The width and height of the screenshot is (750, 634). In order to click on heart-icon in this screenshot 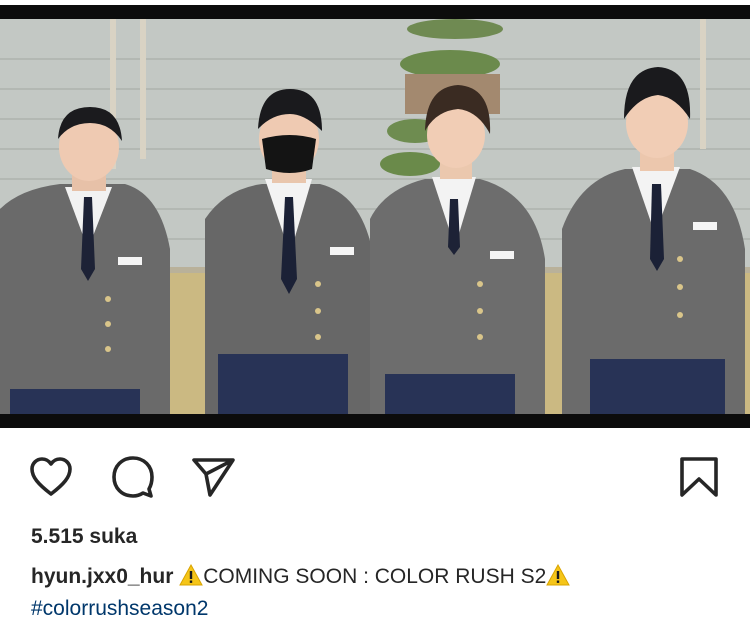, I will do `click(51, 477)`.